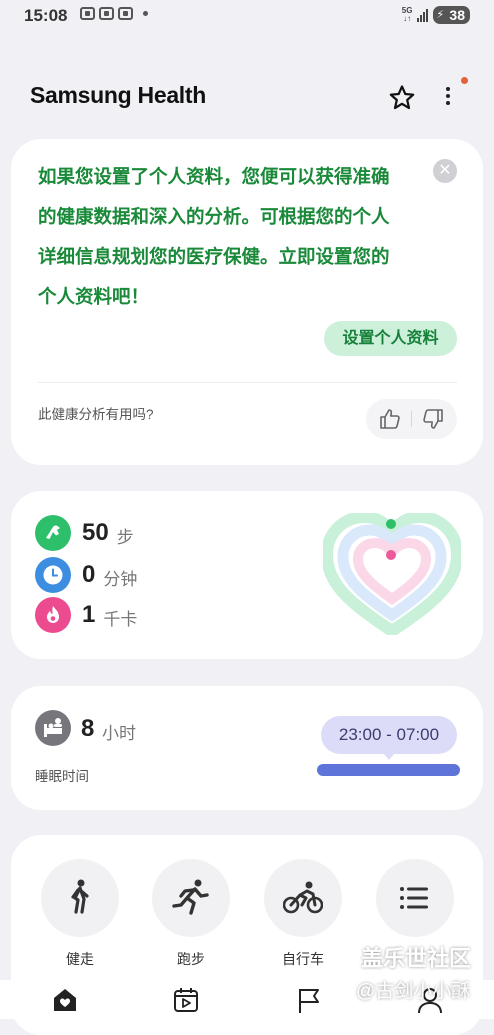 The width and height of the screenshot is (494, 1035). Describe the element at coordinates (392, 574) in the screenshot. I see `activity-heart-rings` at that location.